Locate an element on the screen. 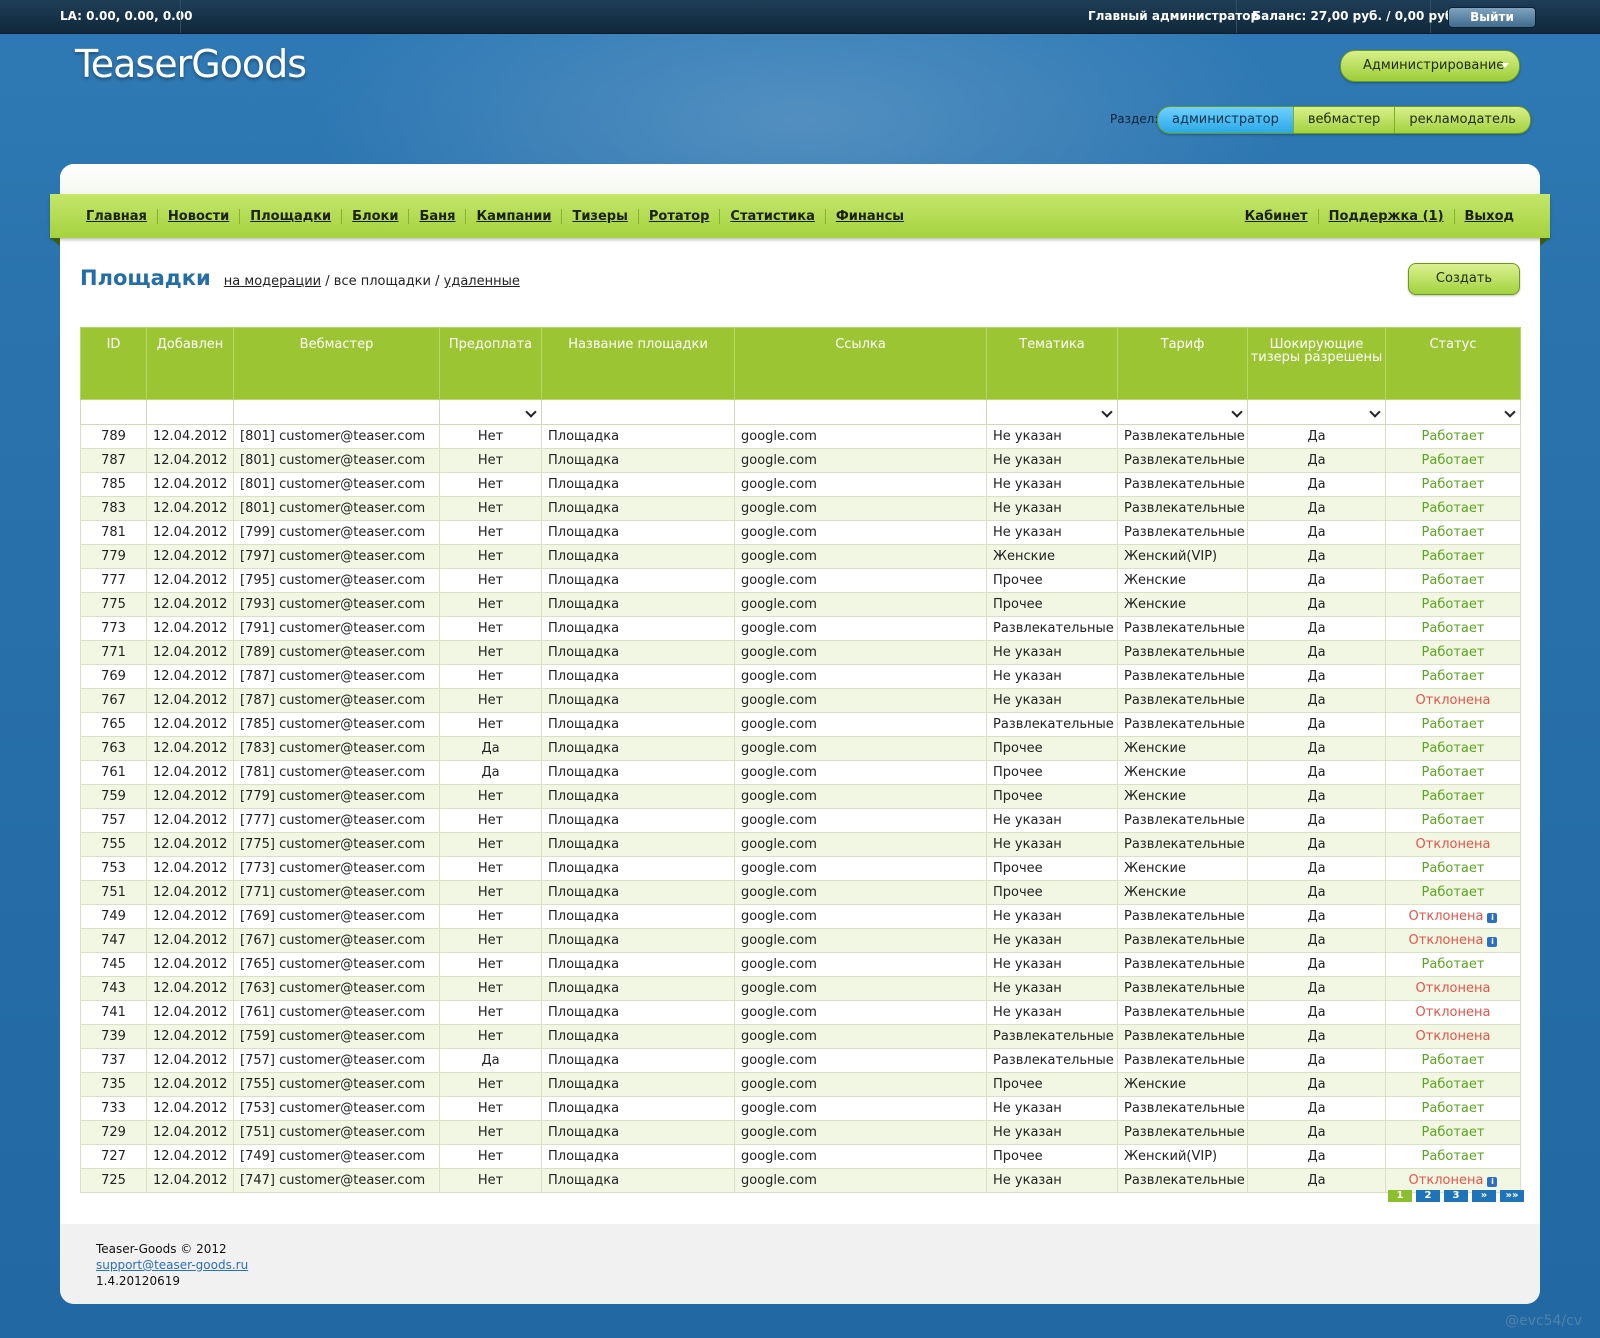 The width and height of the screenshot is (1600, 1338). crumb-moderation: на модерации is located at coordinates (272, 281).